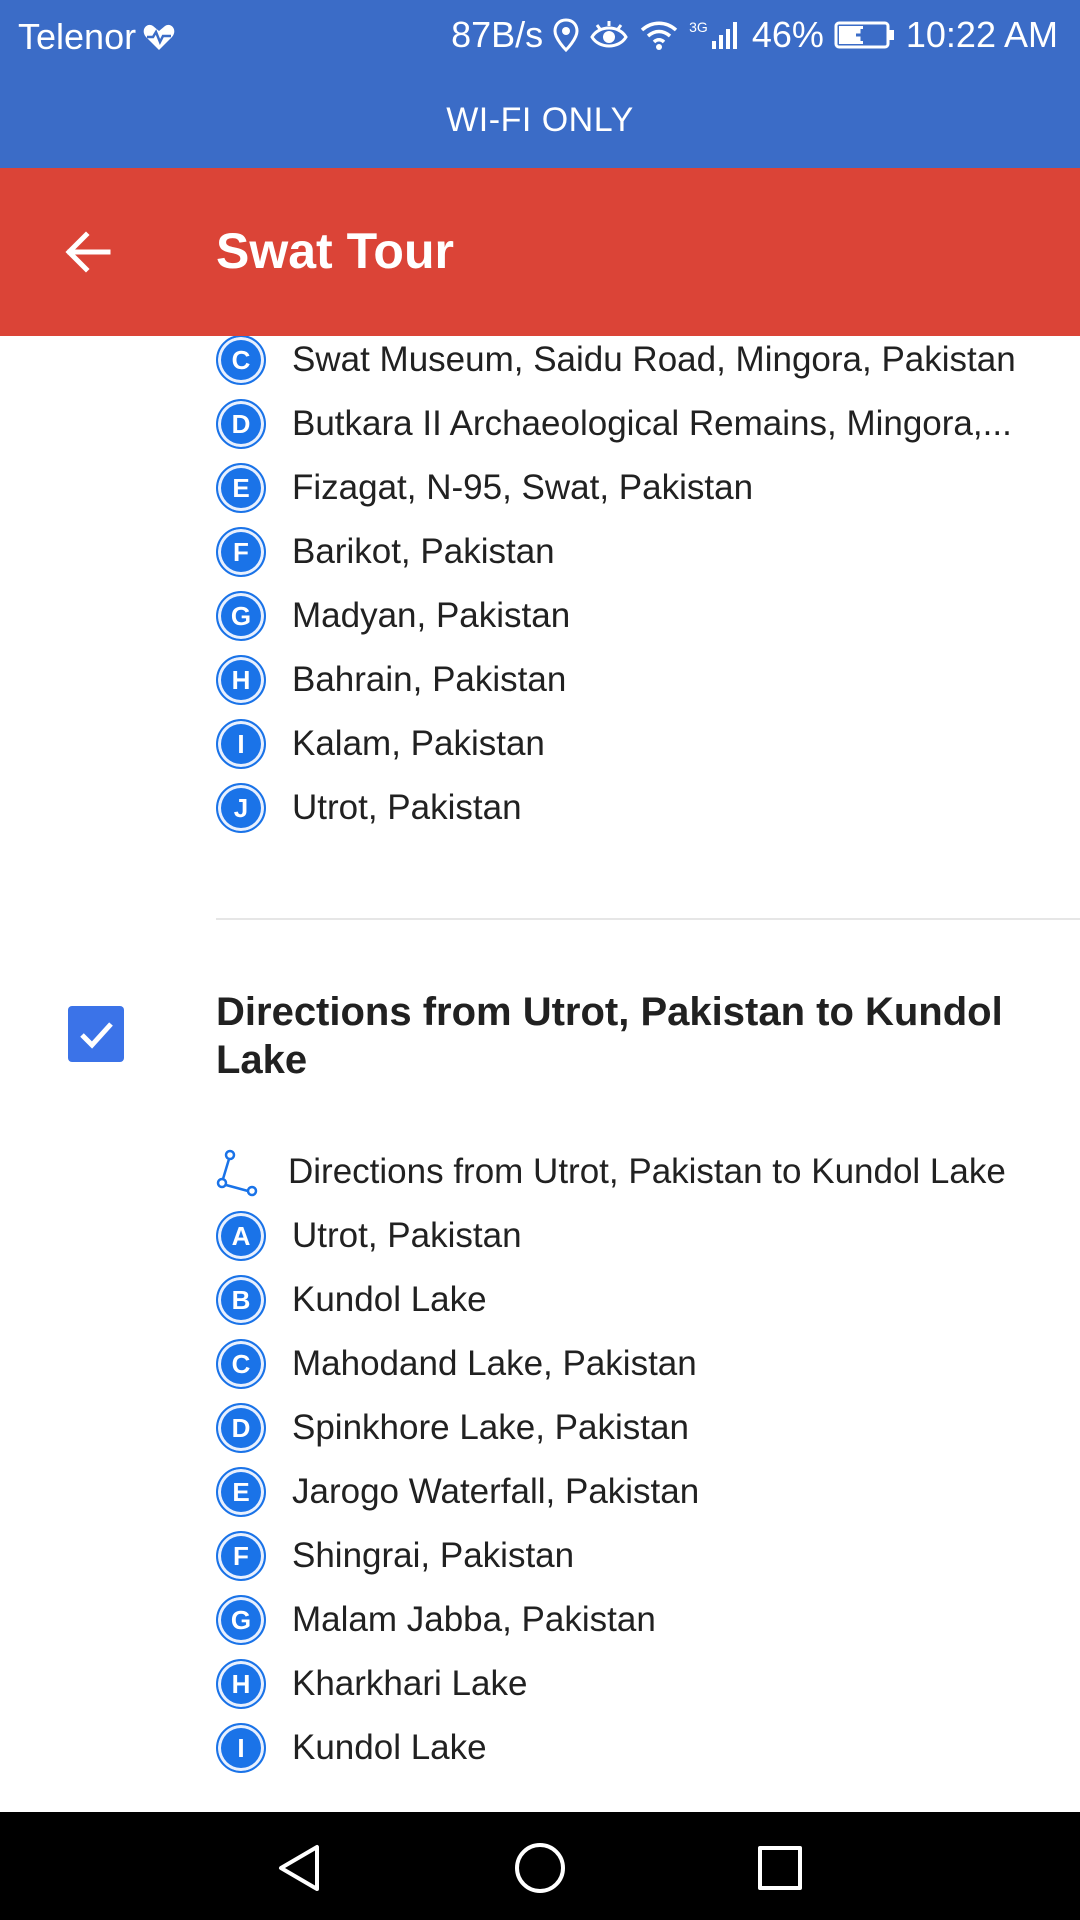  I want to click on heart-monitor-icon, so click(159, 37).